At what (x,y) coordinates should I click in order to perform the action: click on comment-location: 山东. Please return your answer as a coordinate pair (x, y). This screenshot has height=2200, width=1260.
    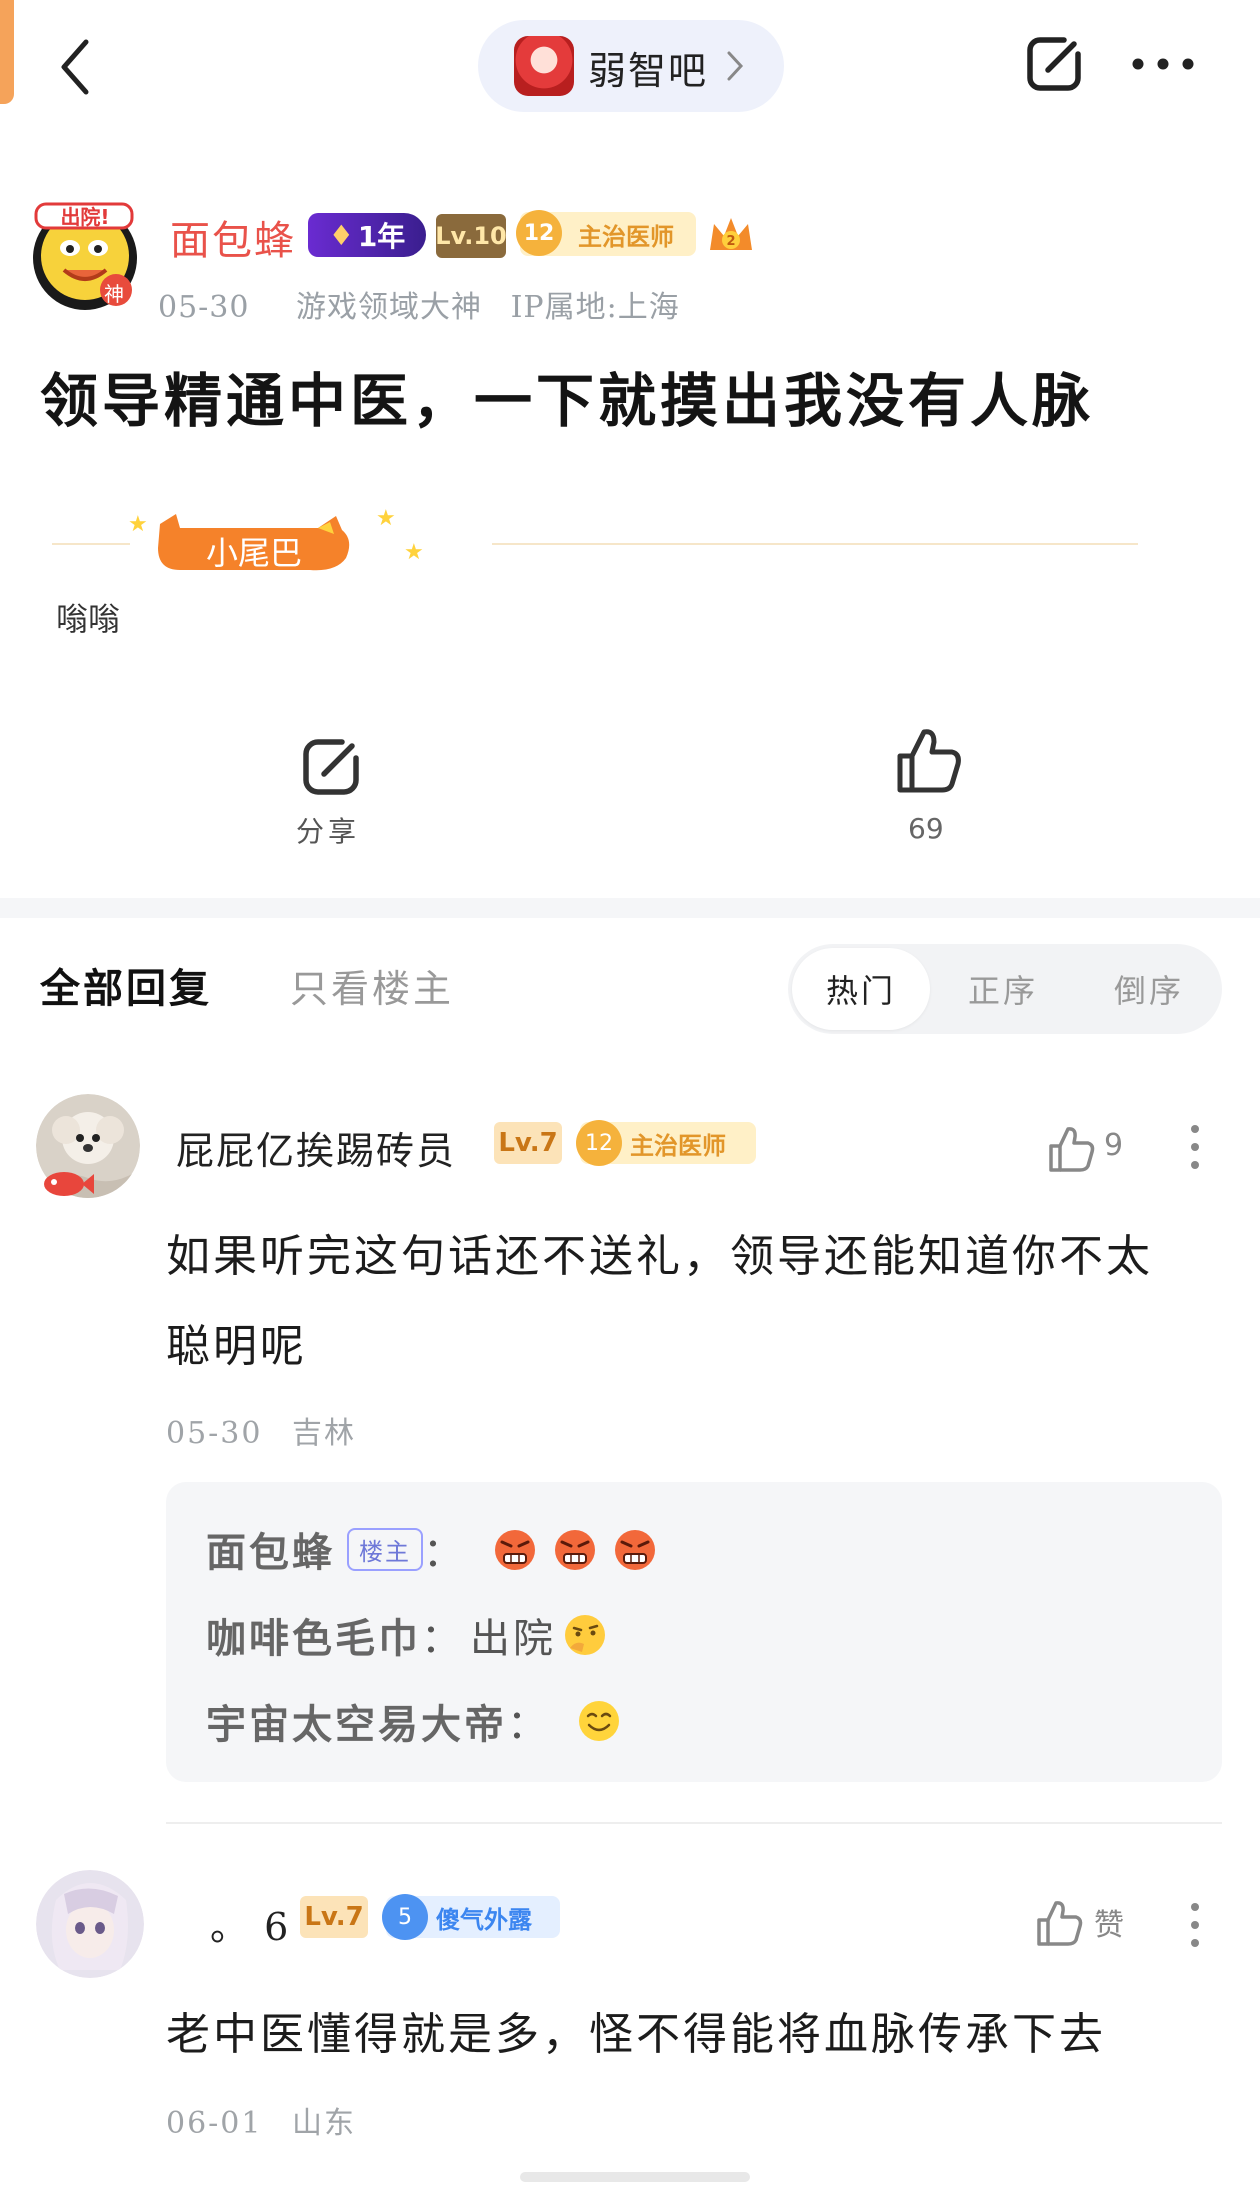
    Looking at the image, I should click on (324, 2123).